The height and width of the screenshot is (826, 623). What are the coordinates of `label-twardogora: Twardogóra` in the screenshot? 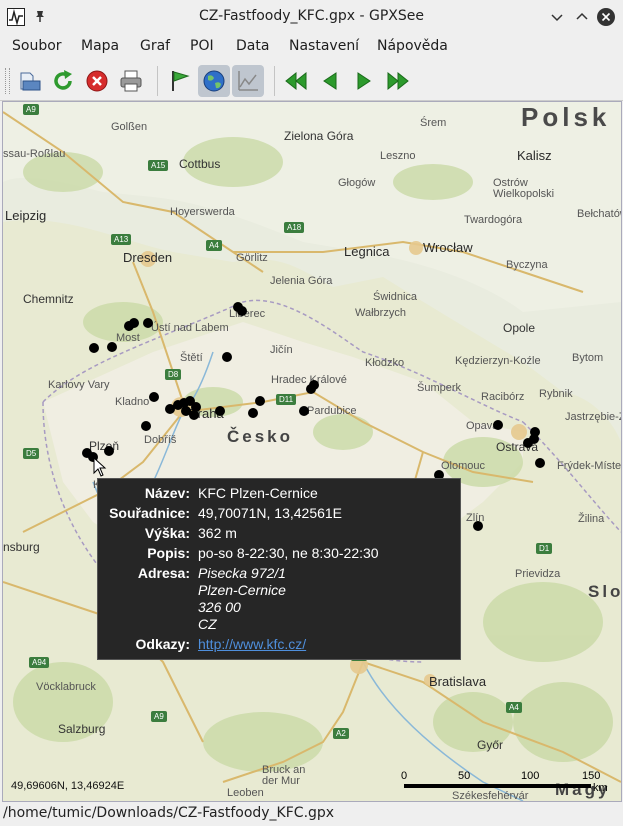 It's located at (493, 220).